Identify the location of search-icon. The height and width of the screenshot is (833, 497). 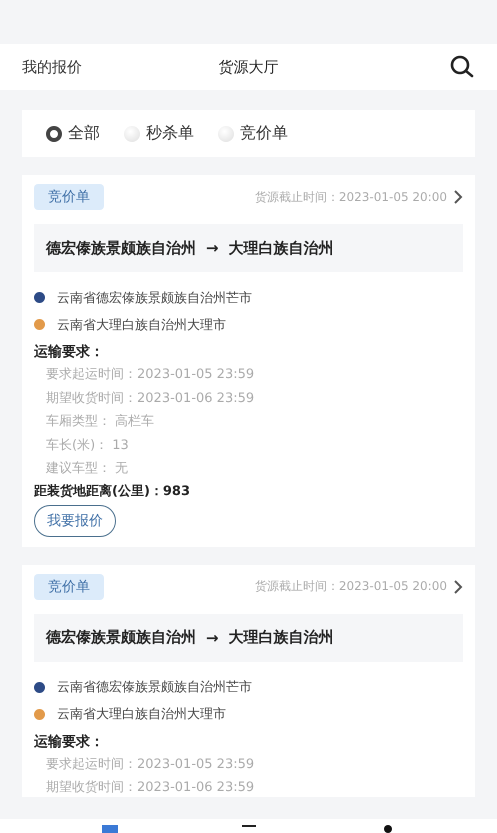
(462, 67).